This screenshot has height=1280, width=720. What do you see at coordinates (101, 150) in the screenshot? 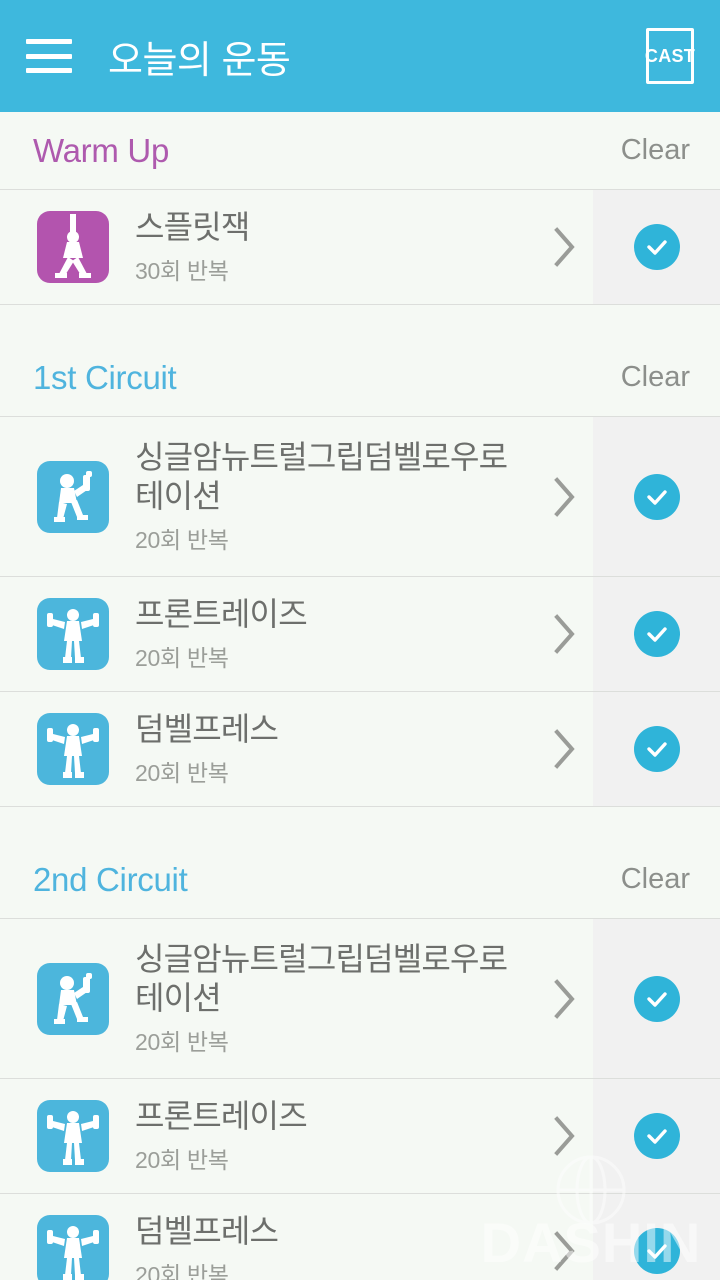
I see `section-title: Warm Up` at bounding box center [101, 150].